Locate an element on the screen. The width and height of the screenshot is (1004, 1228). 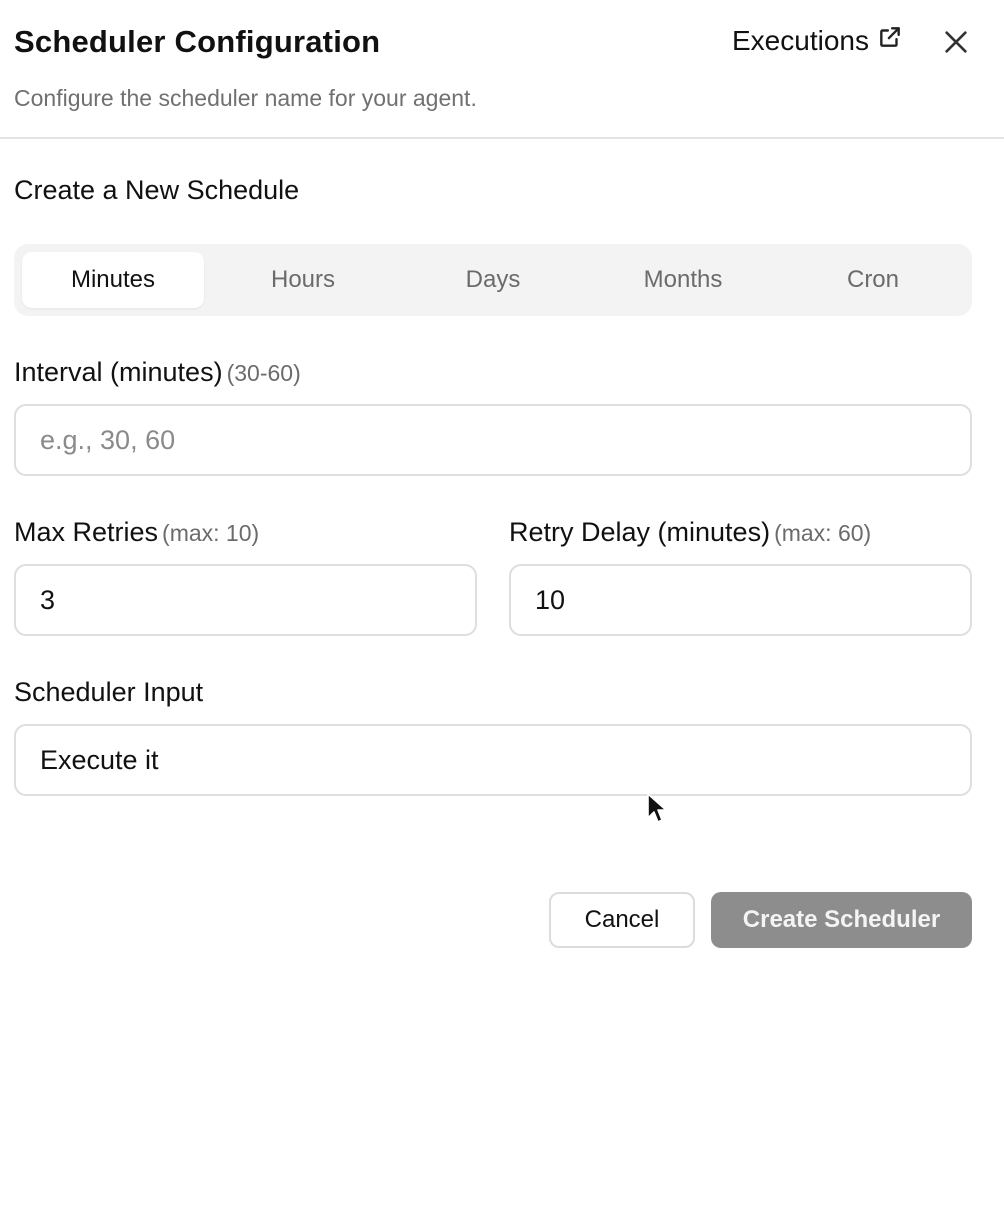
tab-cron: Cron is located at coordinates (873, 280).